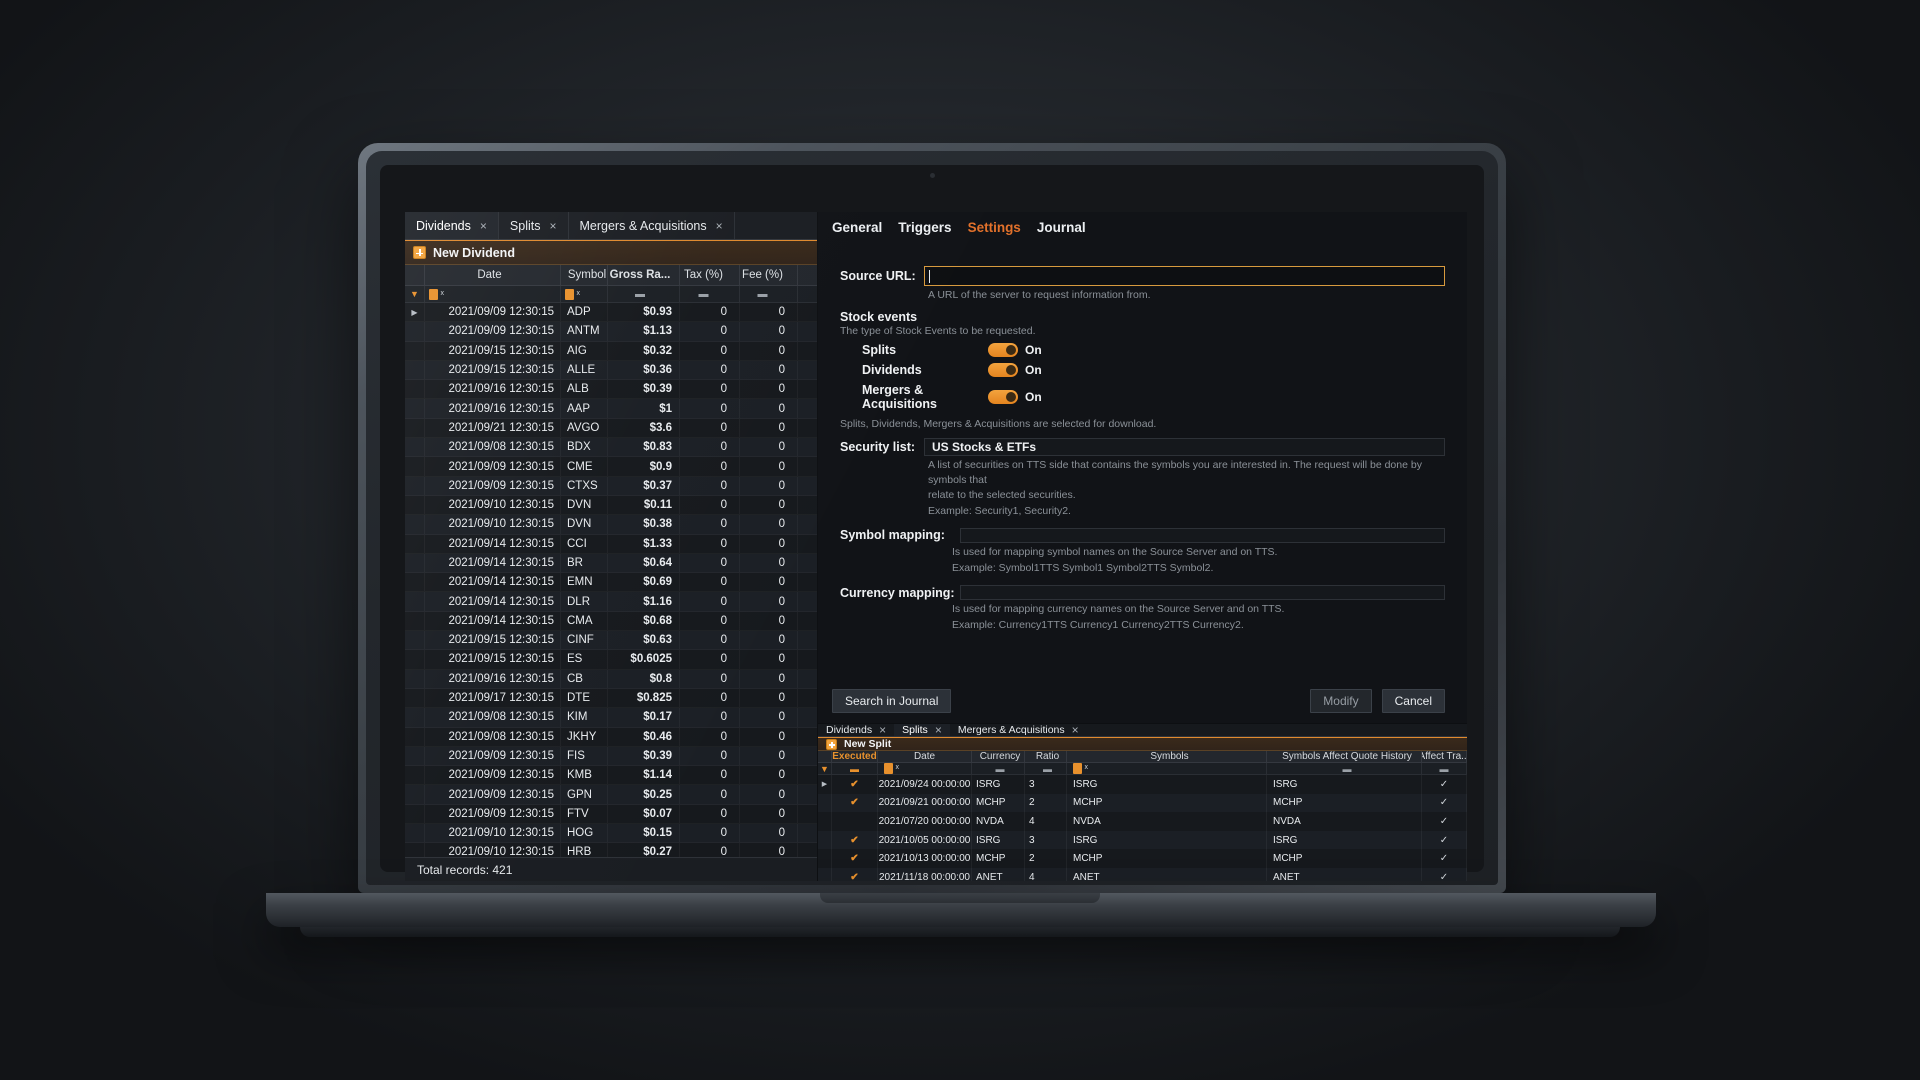 The image size is (1920, 1080). I want to click on table-row: ▶ ✔ 2021/09/24 00:00:00 ISRG 3 ISRG ISRG ✓, so click(1142, 784).